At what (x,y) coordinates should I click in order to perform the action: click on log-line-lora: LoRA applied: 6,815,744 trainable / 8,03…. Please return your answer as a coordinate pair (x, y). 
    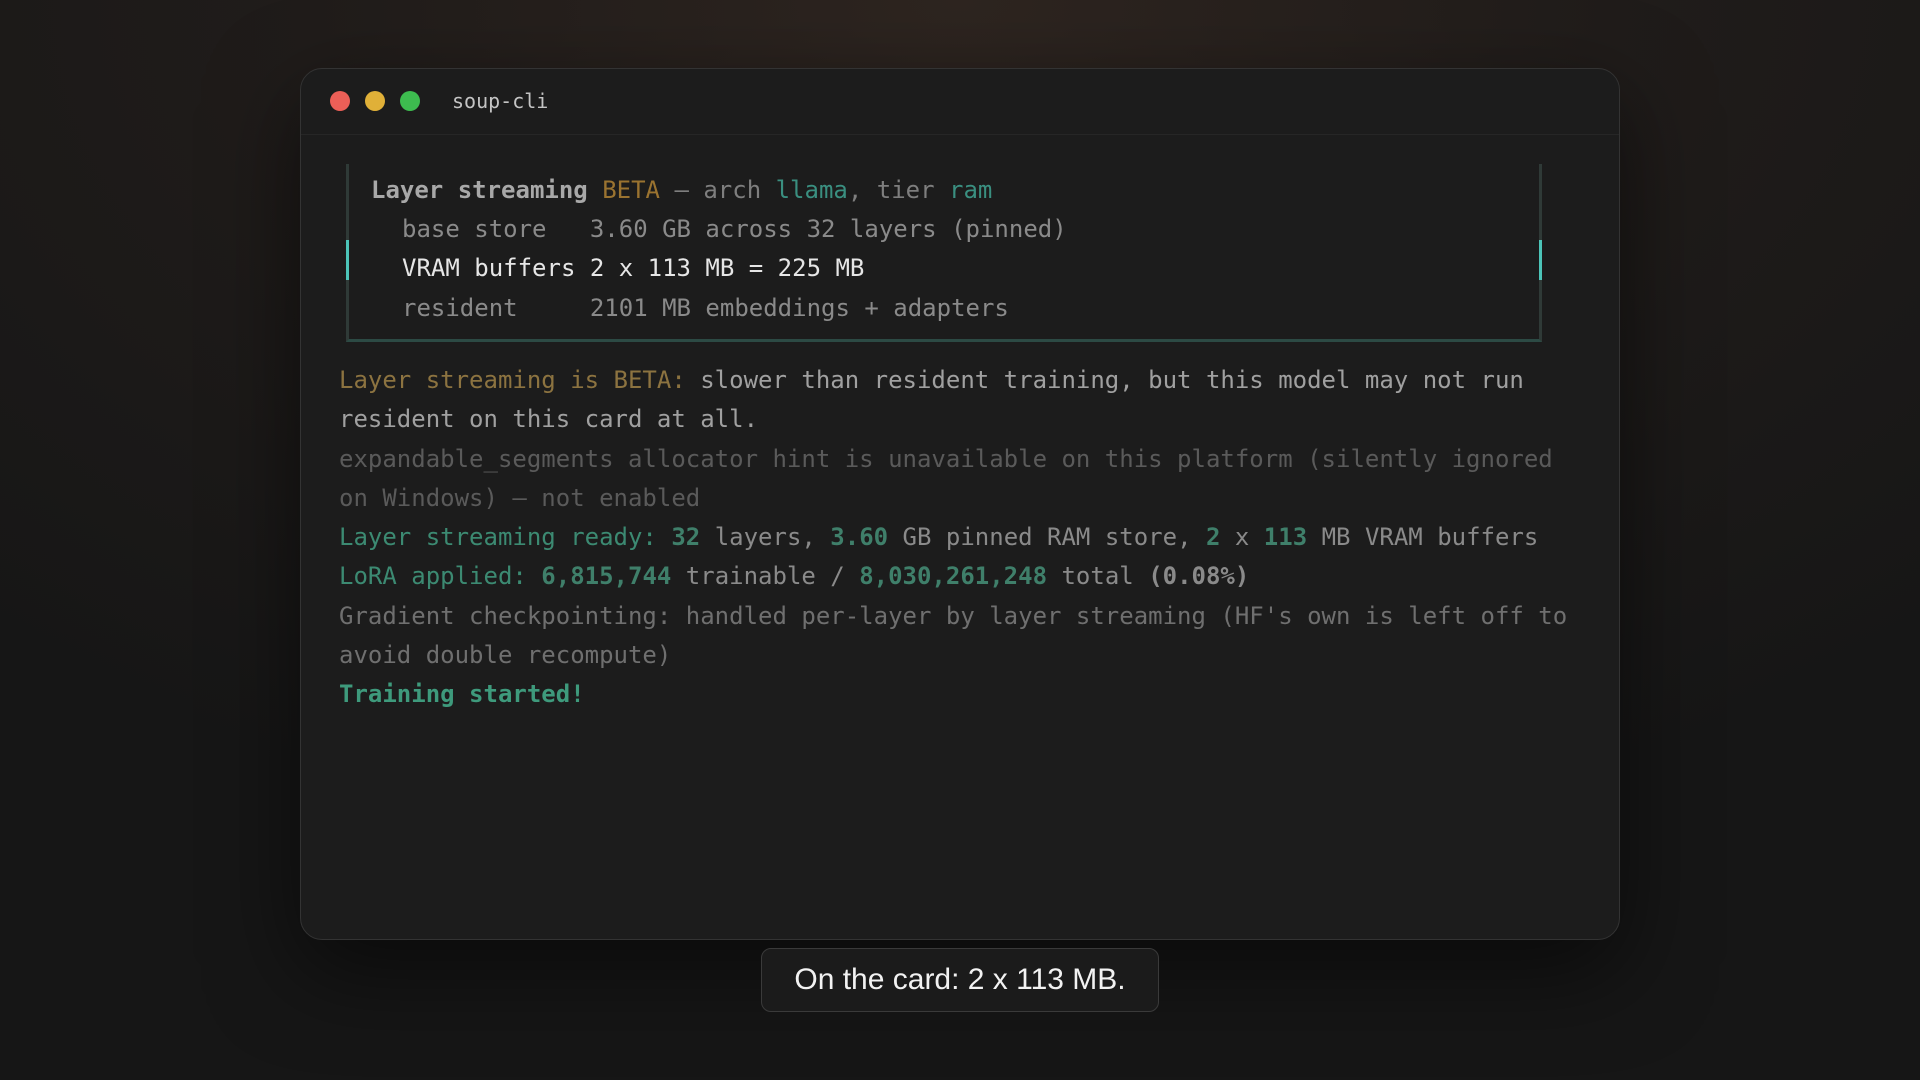
    Looking at the image, I should click on (794, 576).